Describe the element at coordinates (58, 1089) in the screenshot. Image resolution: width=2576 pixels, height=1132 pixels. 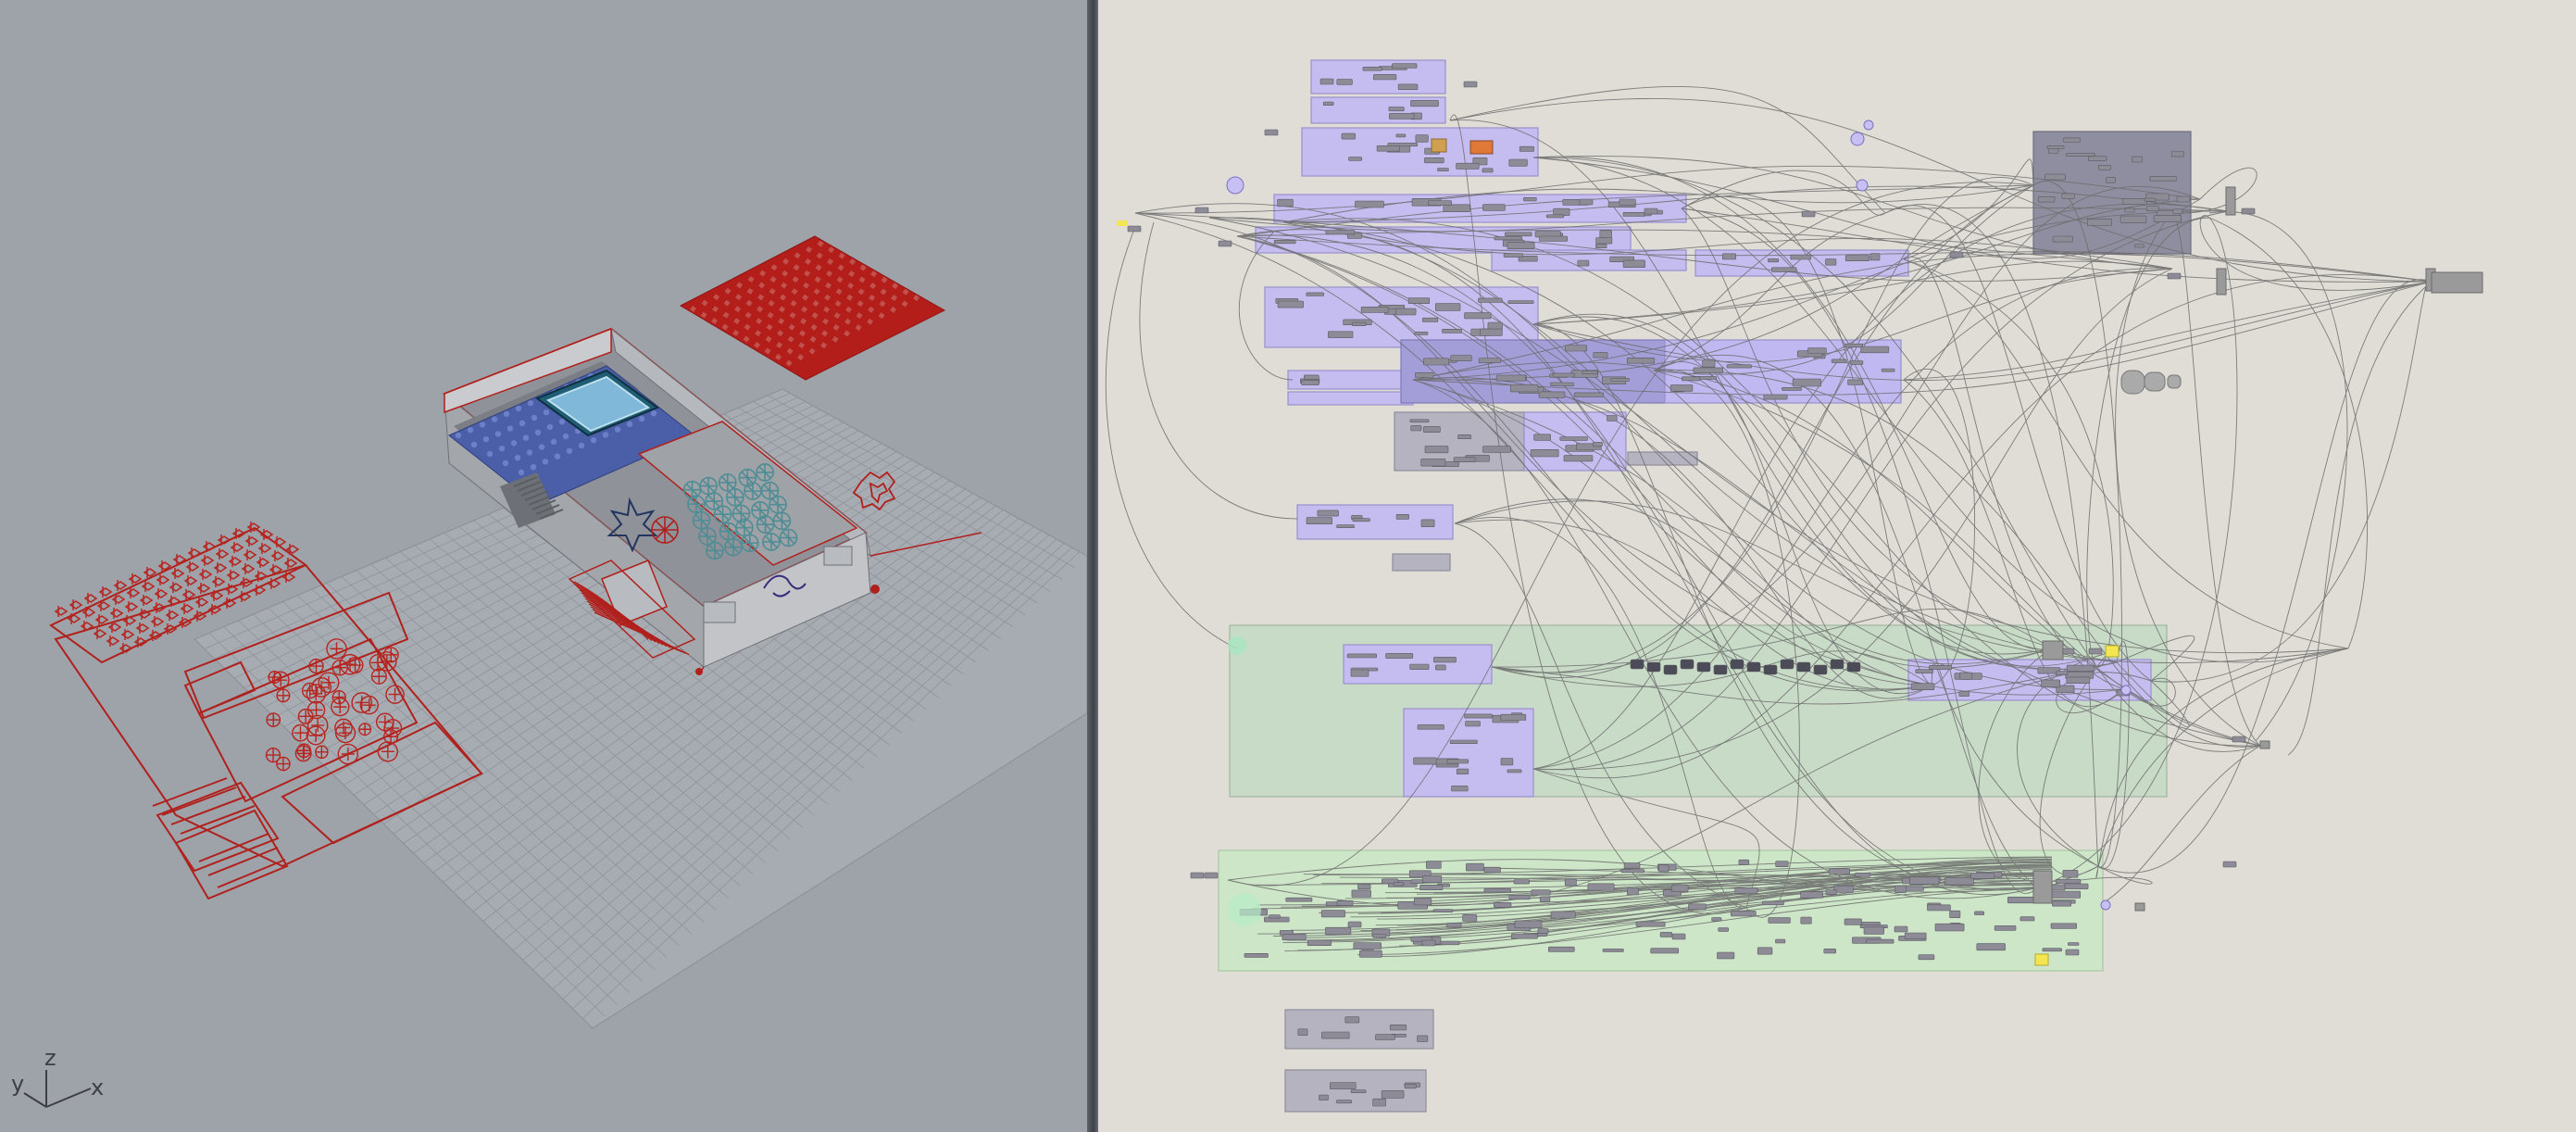
I see `axis-gizmo-icon` at that location.